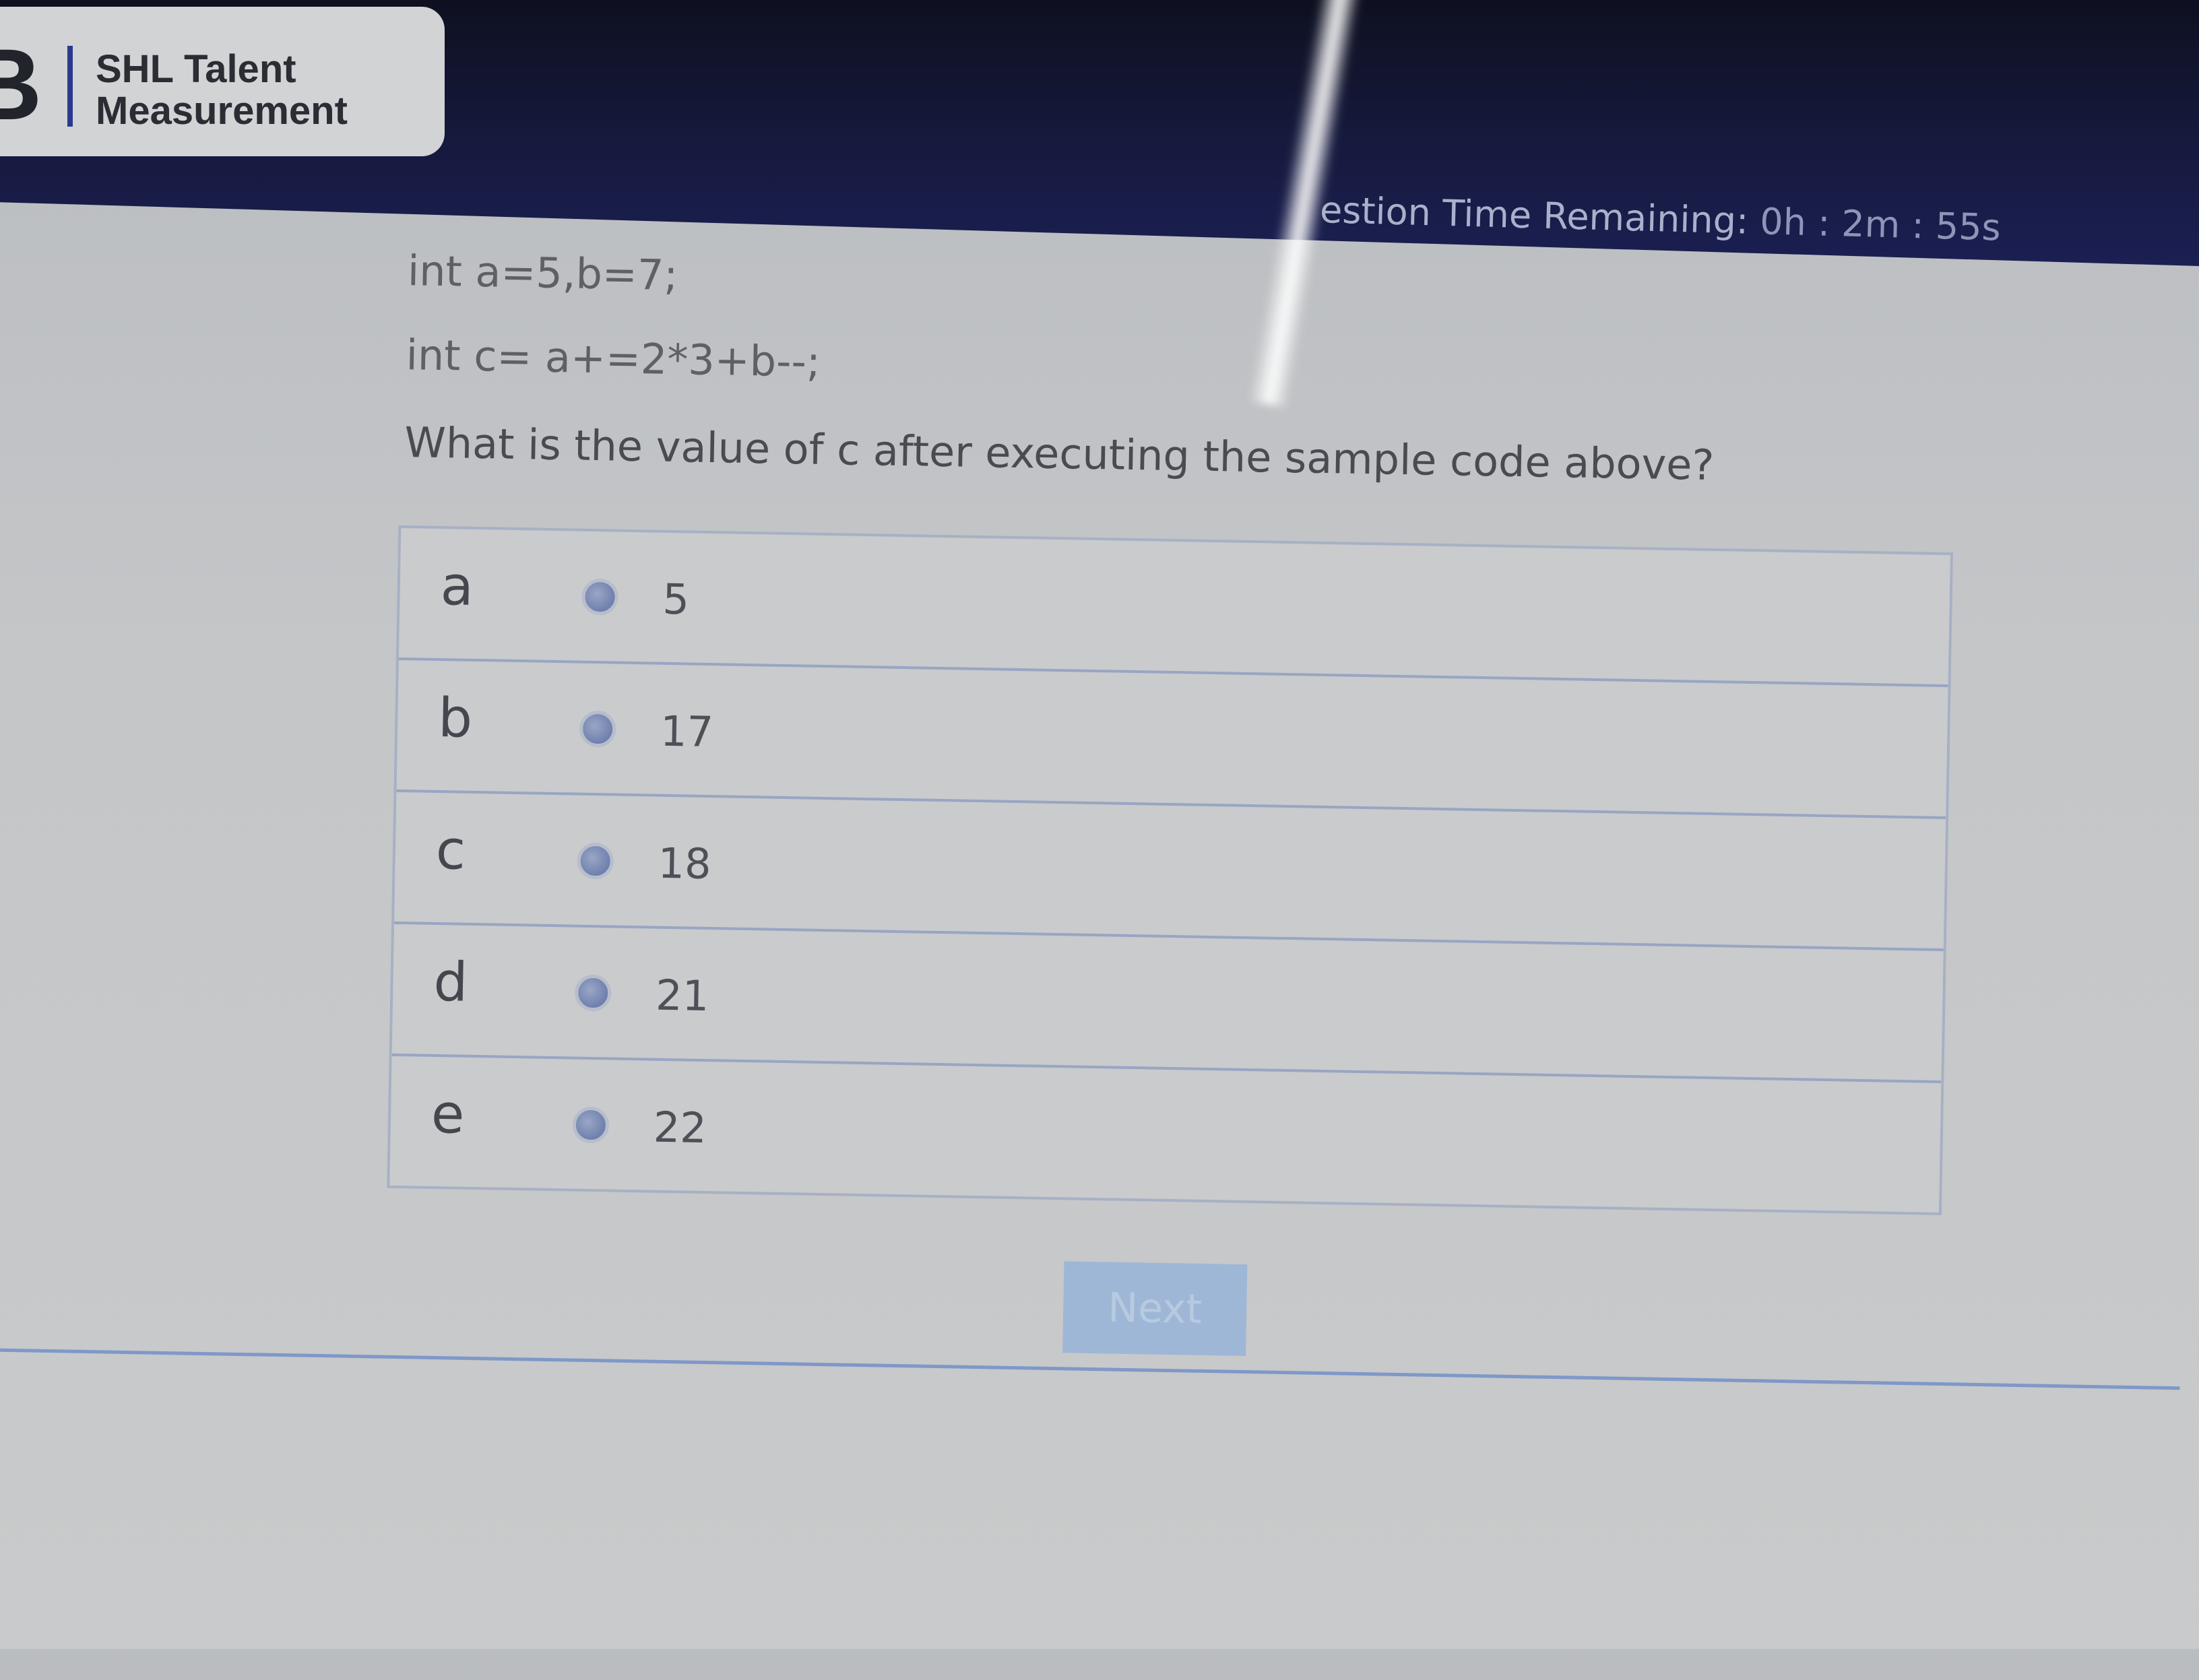 The height and width of the screenshot is (1680, 2199). I want to click on option-row-c: c 18, so click(1170, 871).